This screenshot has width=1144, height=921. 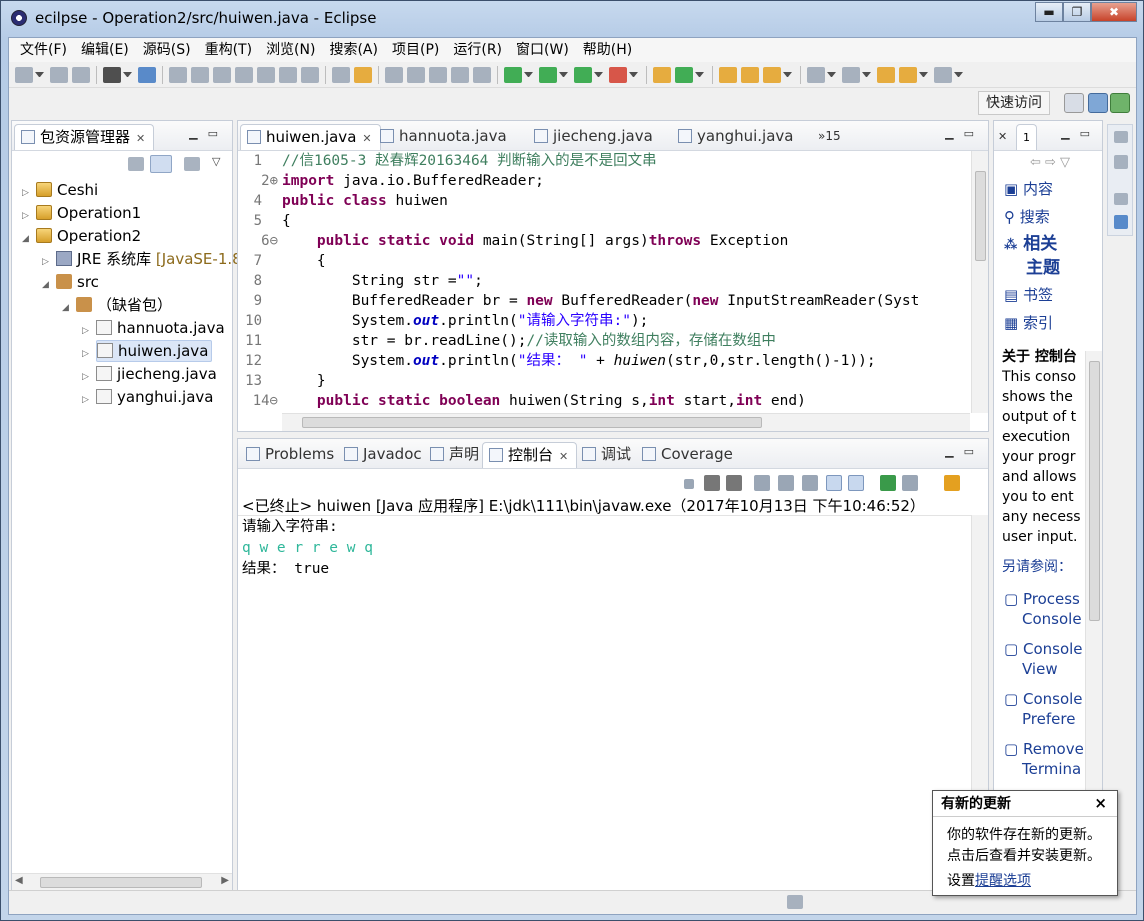 I want to click on run-icon, so click(x=548, y=74).